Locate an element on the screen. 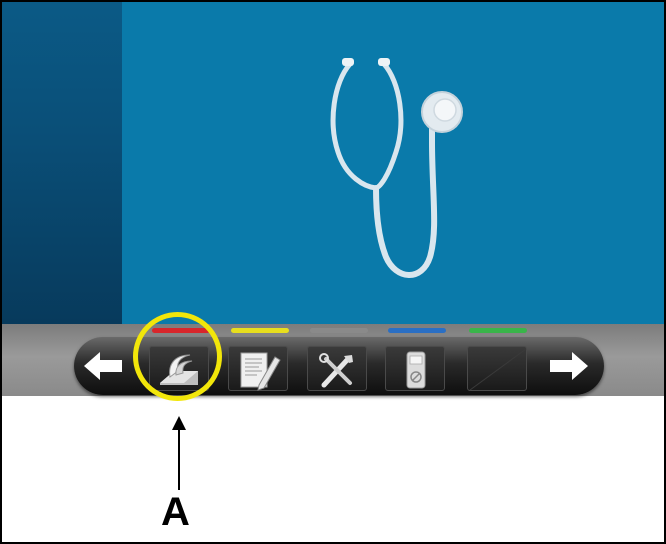 This screenshot has width=666, height=544. indicator-yellow is located at coordinates (260, 330).